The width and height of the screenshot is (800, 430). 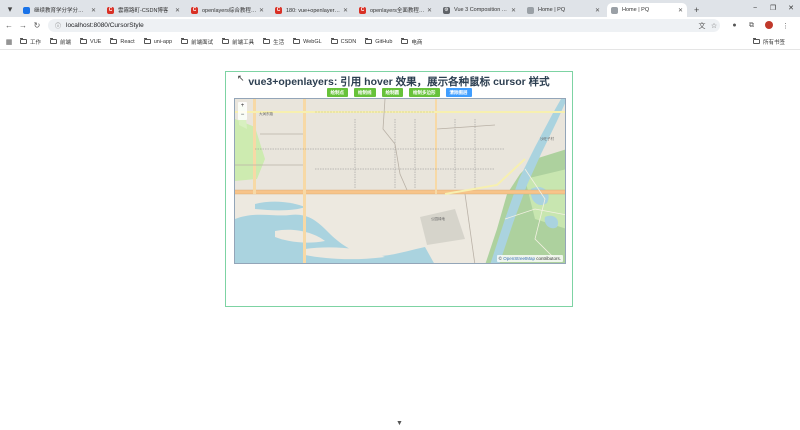 What do you see at coordinates (755, 8) in the screenshot?
I see `minimize-button: −` at bounding box center [755, 8].